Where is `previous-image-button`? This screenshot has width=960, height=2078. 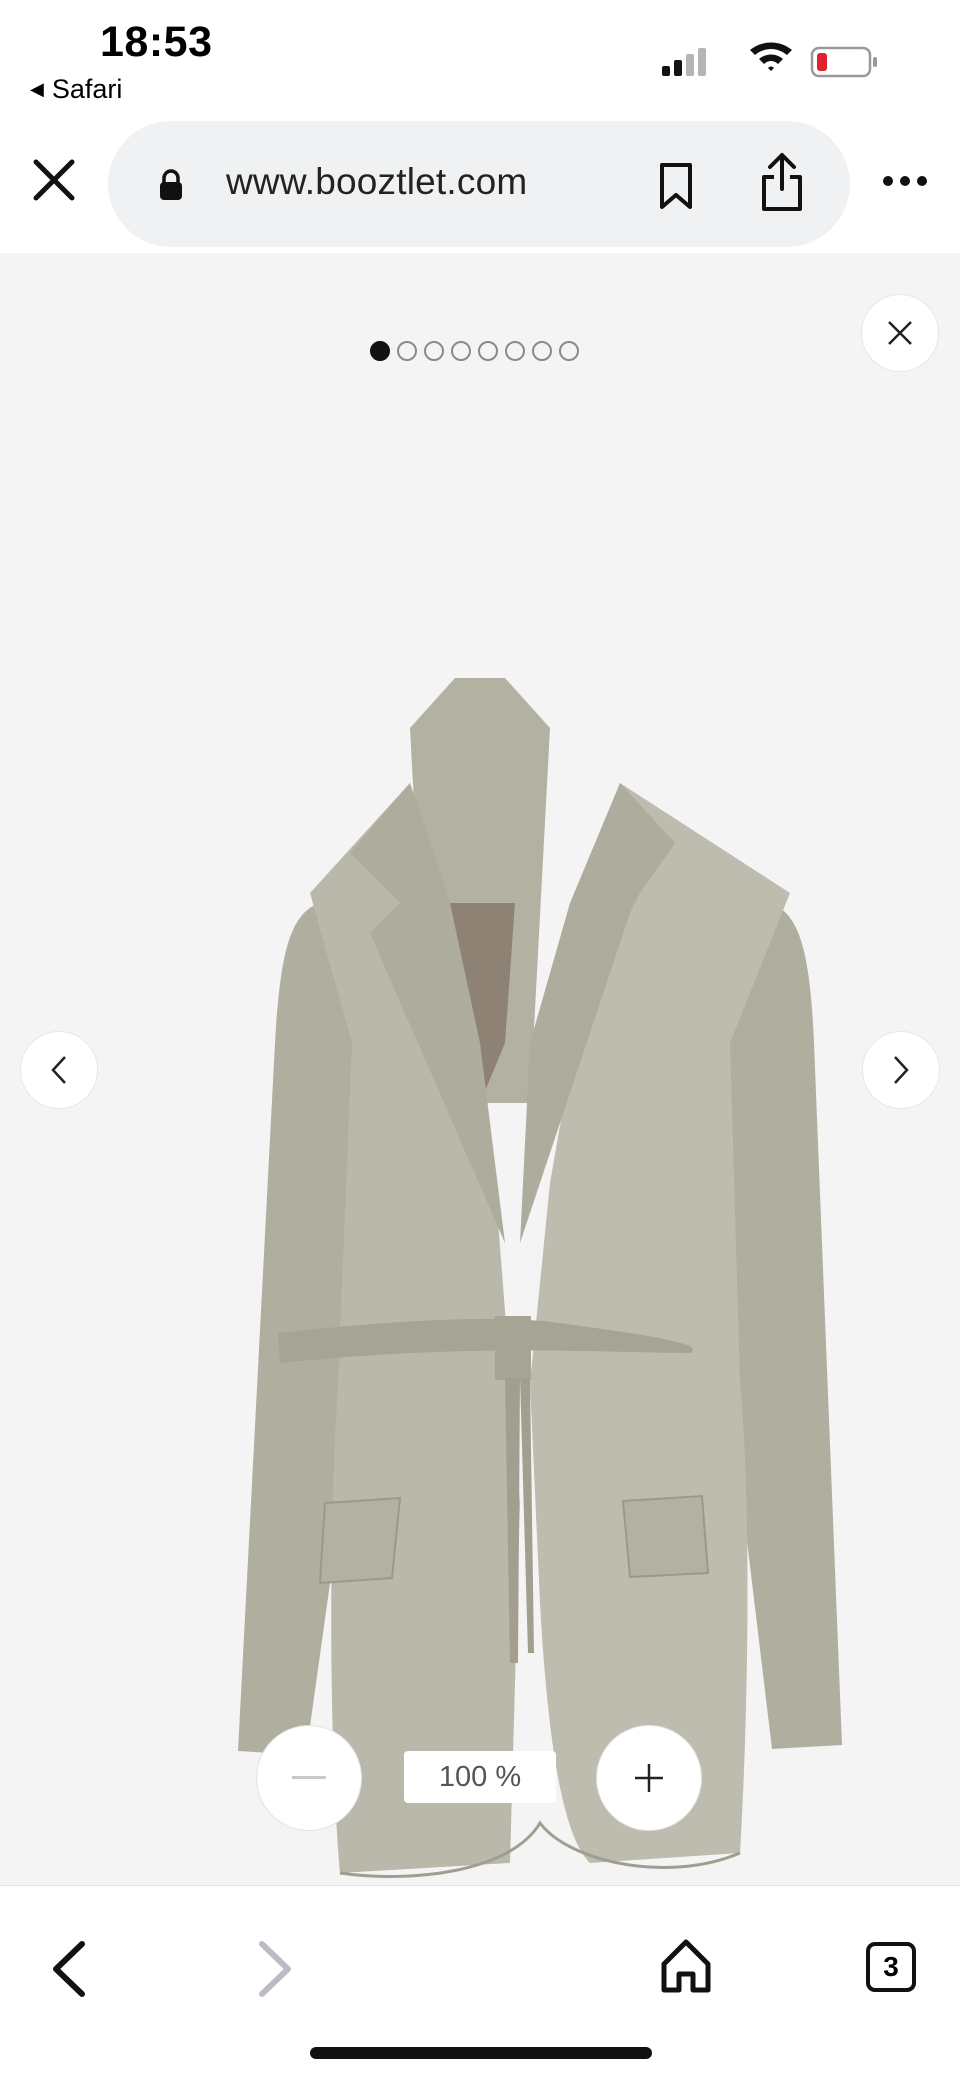 previous-image-button is located at coordinates (59, 1070).